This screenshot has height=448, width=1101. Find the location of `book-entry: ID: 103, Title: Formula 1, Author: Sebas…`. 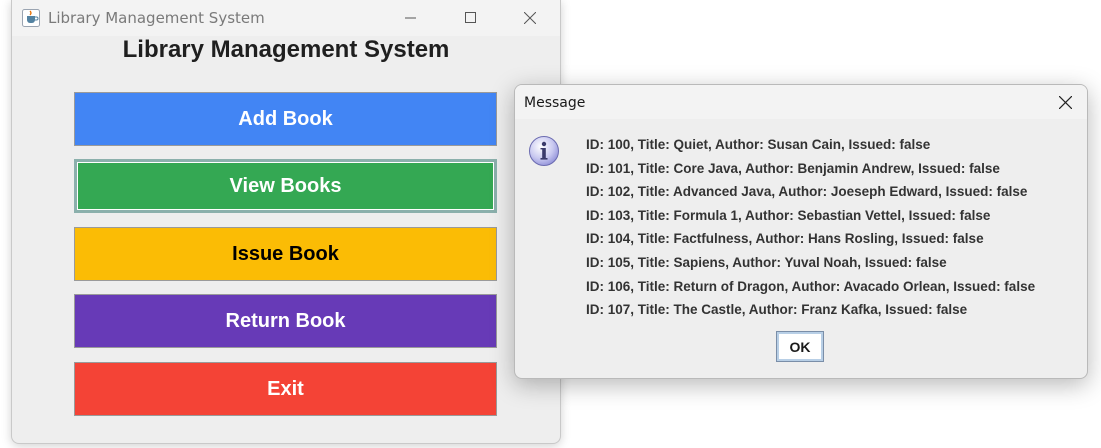

book-entry: ID: 103, Title: Formula 1, Author: Sebas… is located at coordinates (788, 215).